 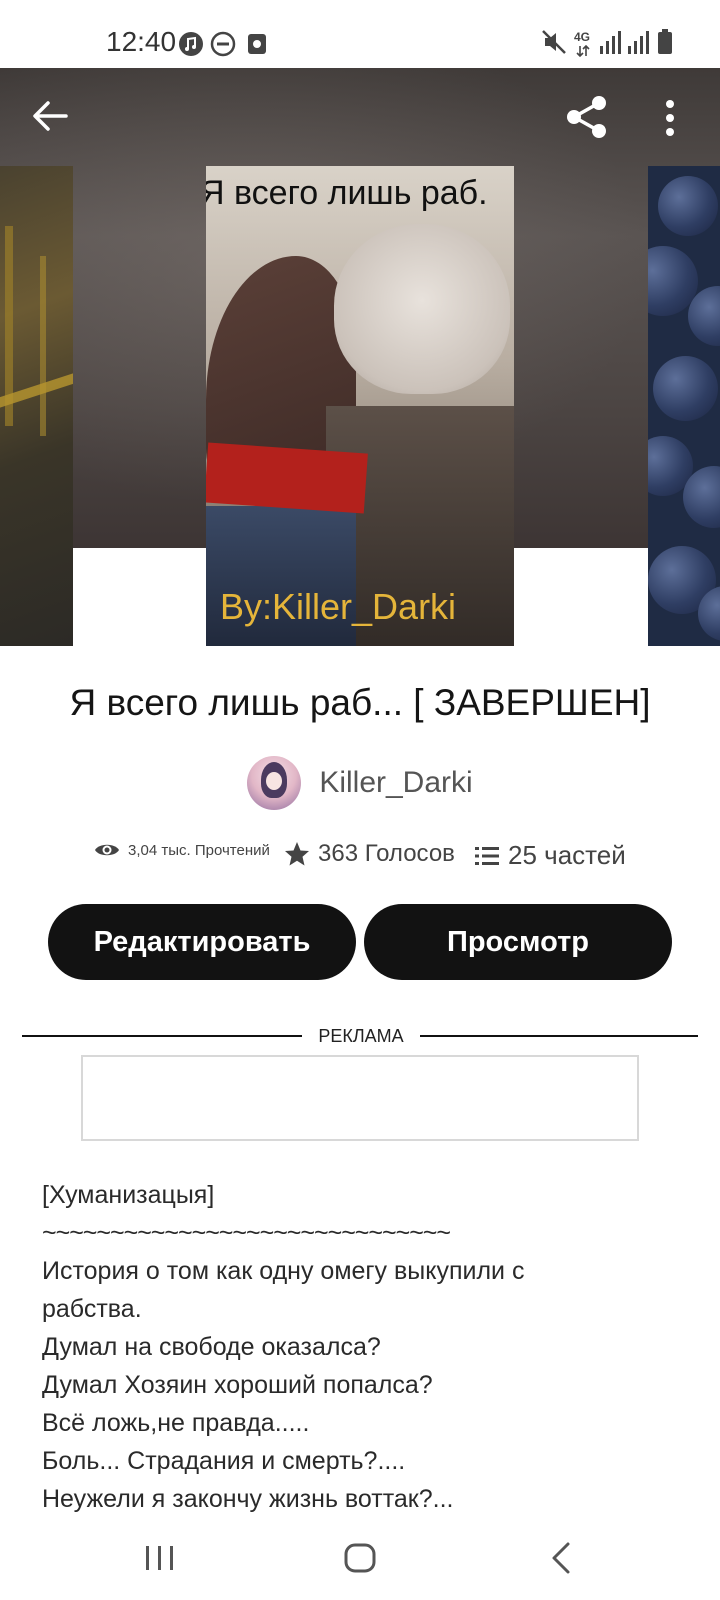 I want to click on votes-count: 363 Голосов, so click(x=386, y=853).